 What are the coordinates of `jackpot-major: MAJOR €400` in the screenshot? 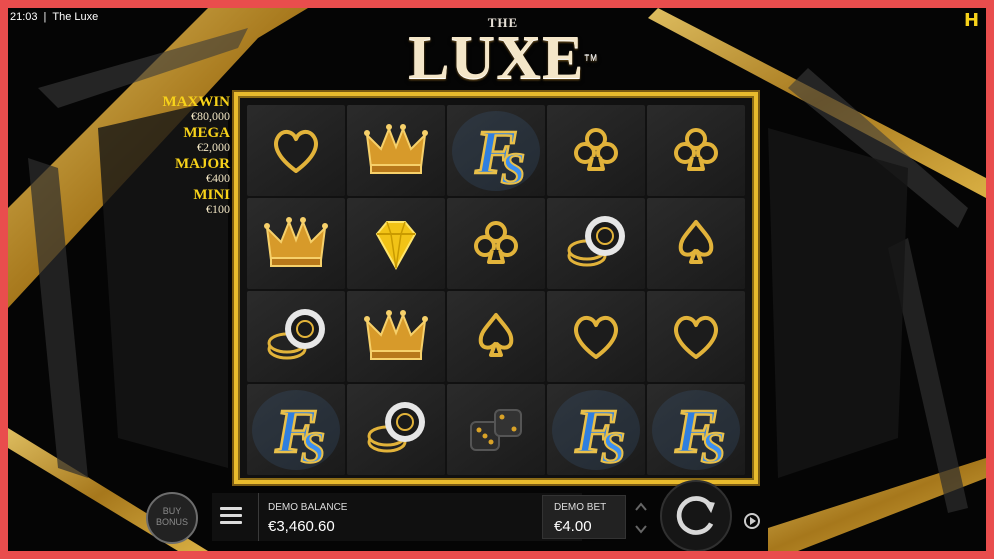 It's located at (193, 170).